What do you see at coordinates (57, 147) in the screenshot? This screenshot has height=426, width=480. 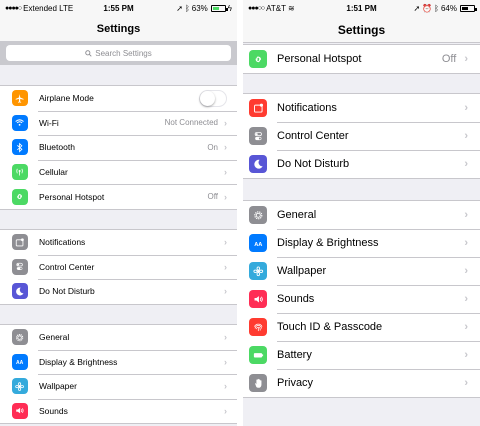 I see `settings-row-label: Bluetooth` at bounding box center [57, 147].